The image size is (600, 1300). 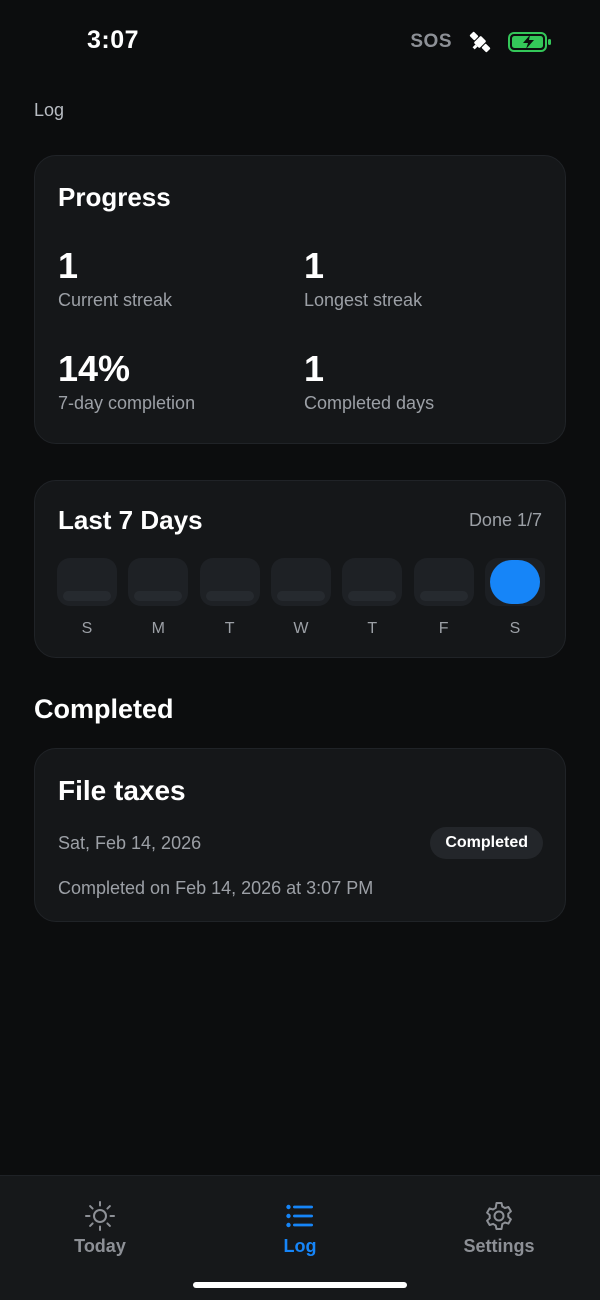 What do you see at coordinates (130, 520) in the screenshot?
I see `week-title: Last 7 Days` at bounding box center [130, 520].